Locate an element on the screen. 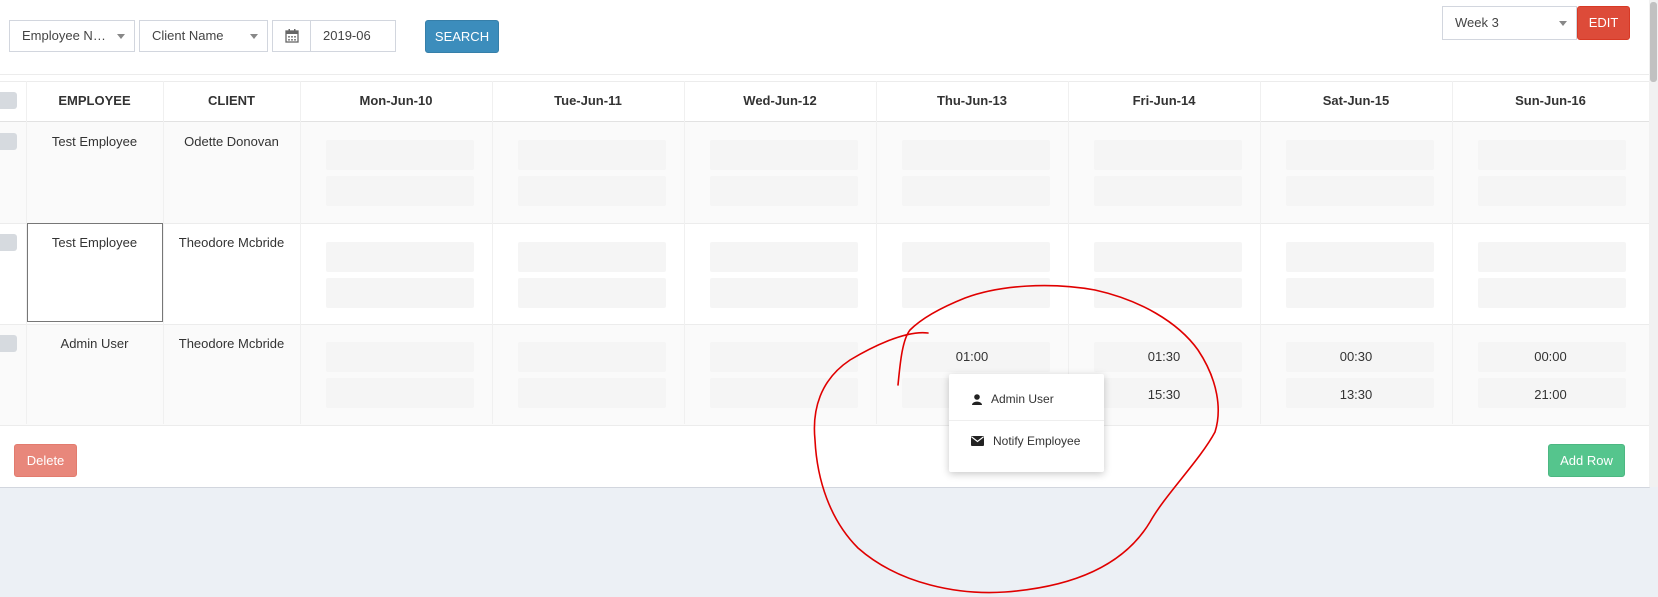 The image size is (1658, 597). time-fri-start: 01:30 is located at coordinates (1164, 356).